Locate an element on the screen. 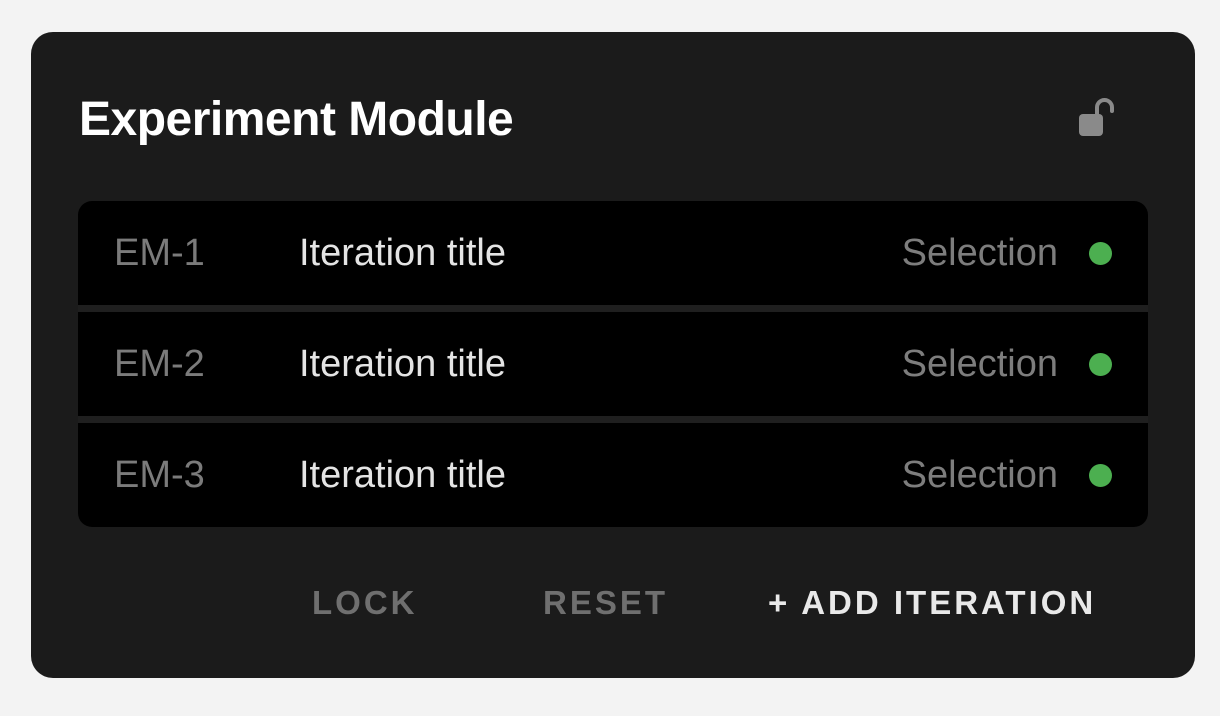  iteration-row: EM-1 Iteration title Selection is located at coordinates (613, 253).